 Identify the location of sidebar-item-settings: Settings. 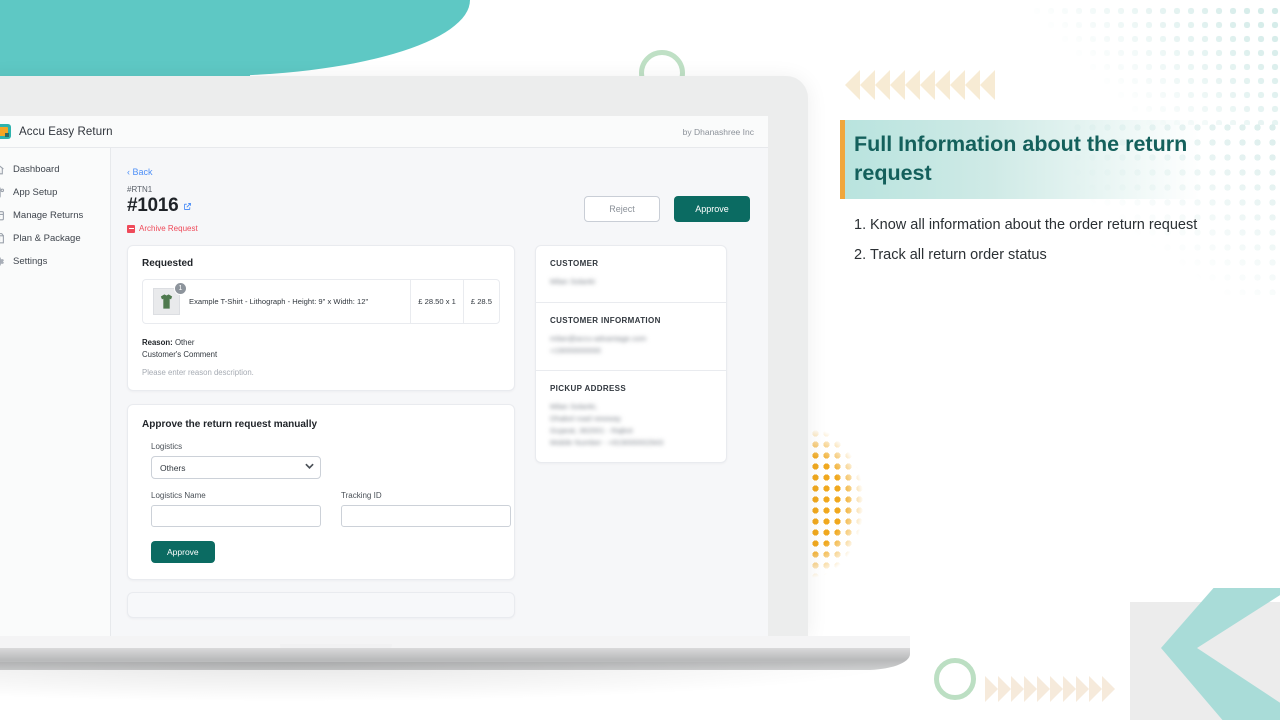
(55, 261).